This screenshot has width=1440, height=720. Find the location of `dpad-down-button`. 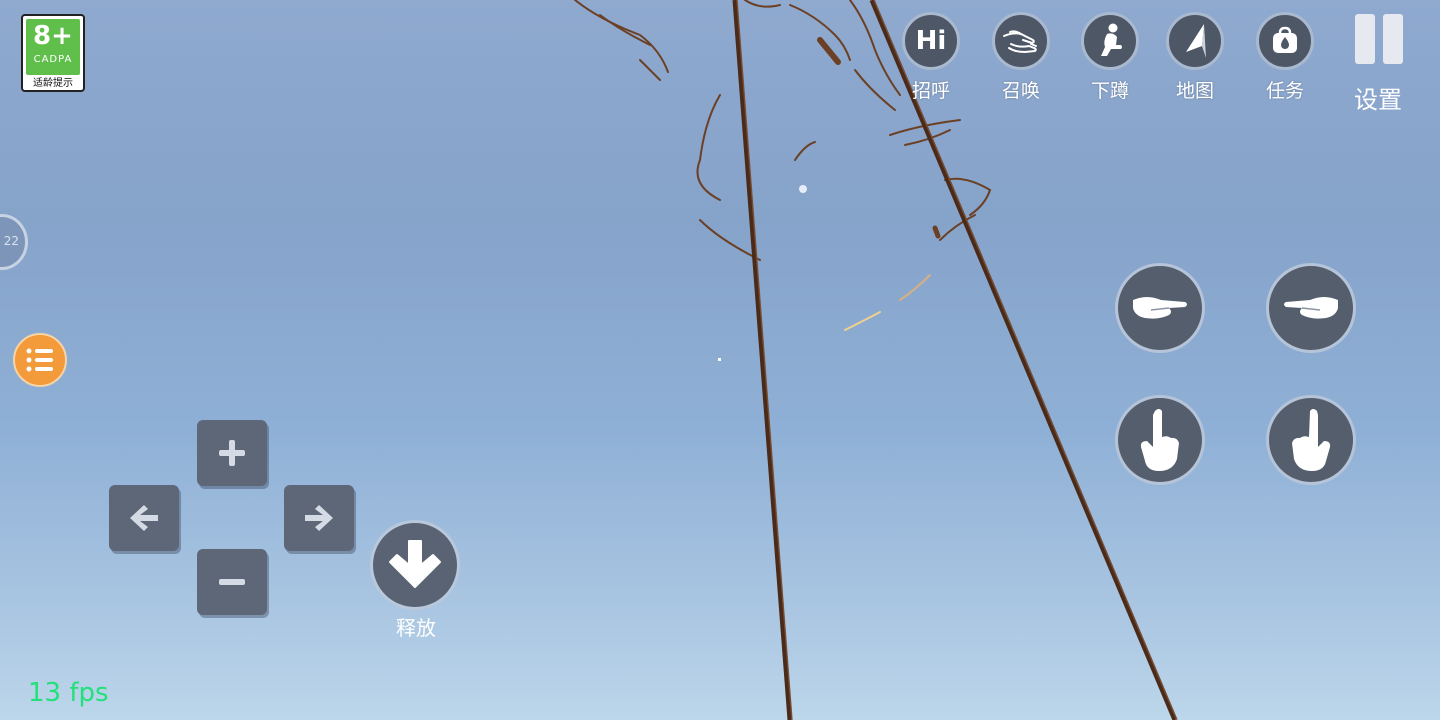

dpad-down-button is located at coordinates (232, 582).